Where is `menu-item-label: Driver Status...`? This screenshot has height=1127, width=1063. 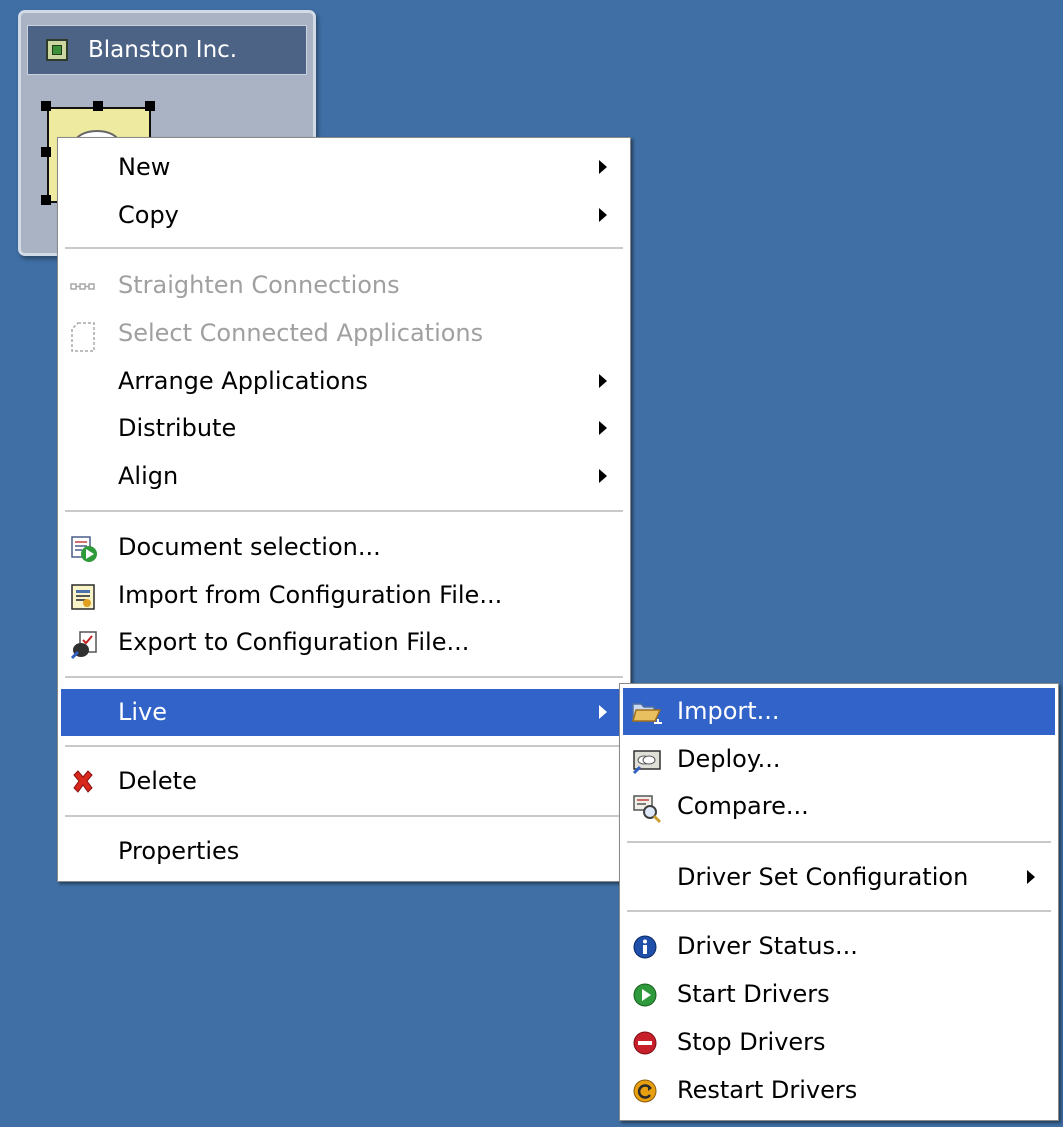
menu-item-label: Driver Status... is located at coordinates (767, 946).